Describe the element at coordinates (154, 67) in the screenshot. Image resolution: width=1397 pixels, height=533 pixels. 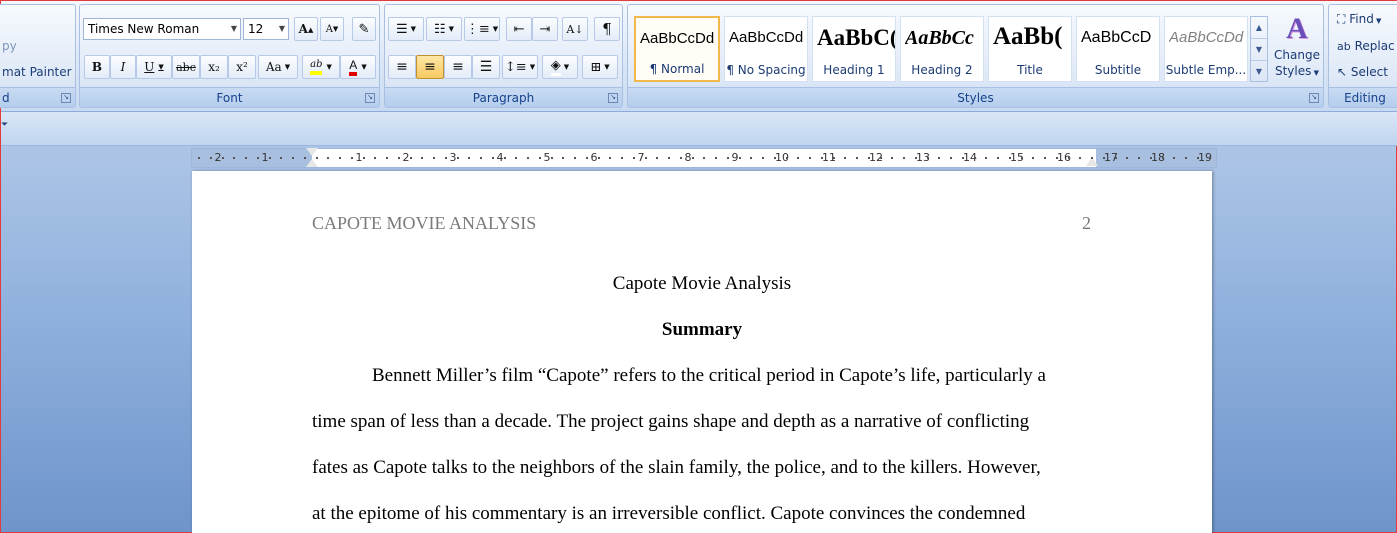
I see `underline-button: U ▼` at that location.